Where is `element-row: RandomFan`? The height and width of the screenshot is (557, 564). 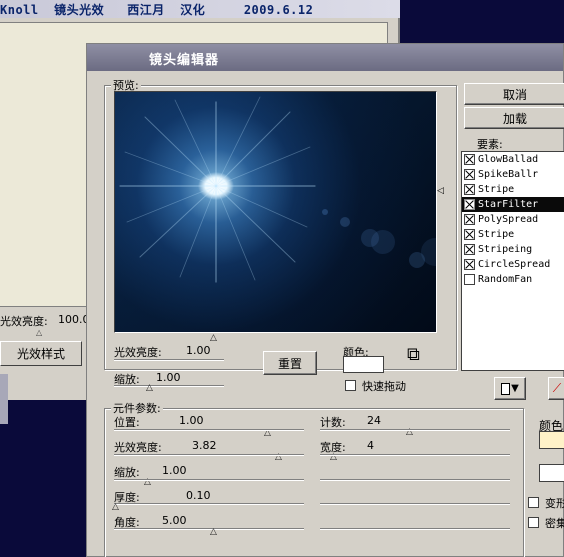 element-row: RandomFan is located at coordinates (513, 279).